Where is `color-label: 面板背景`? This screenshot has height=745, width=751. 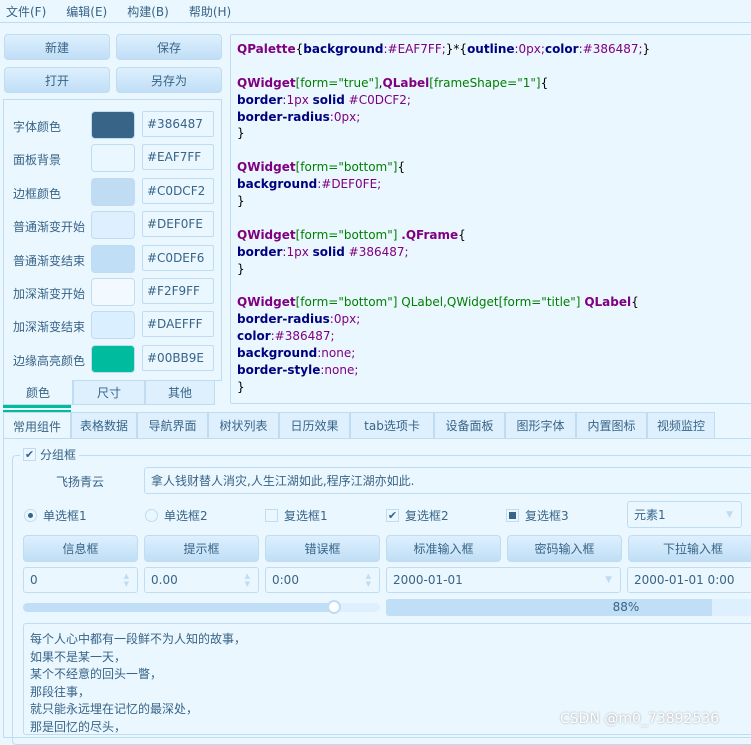
color-label: 面板背景 is located at coordinates (37, 160).